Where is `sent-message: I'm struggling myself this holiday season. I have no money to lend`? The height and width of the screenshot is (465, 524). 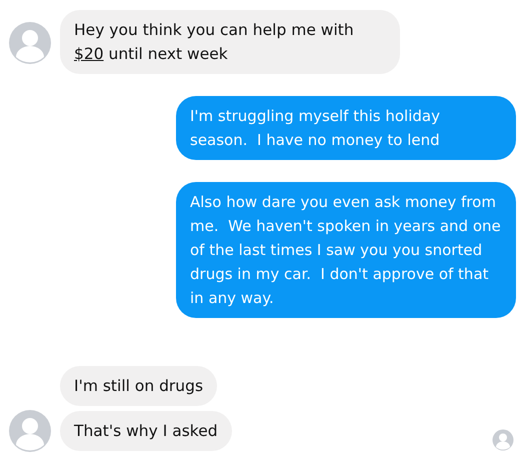
sent-message: I'm struggling myself this holiday season. I have no money to lend is located at coordinates (346, 128).